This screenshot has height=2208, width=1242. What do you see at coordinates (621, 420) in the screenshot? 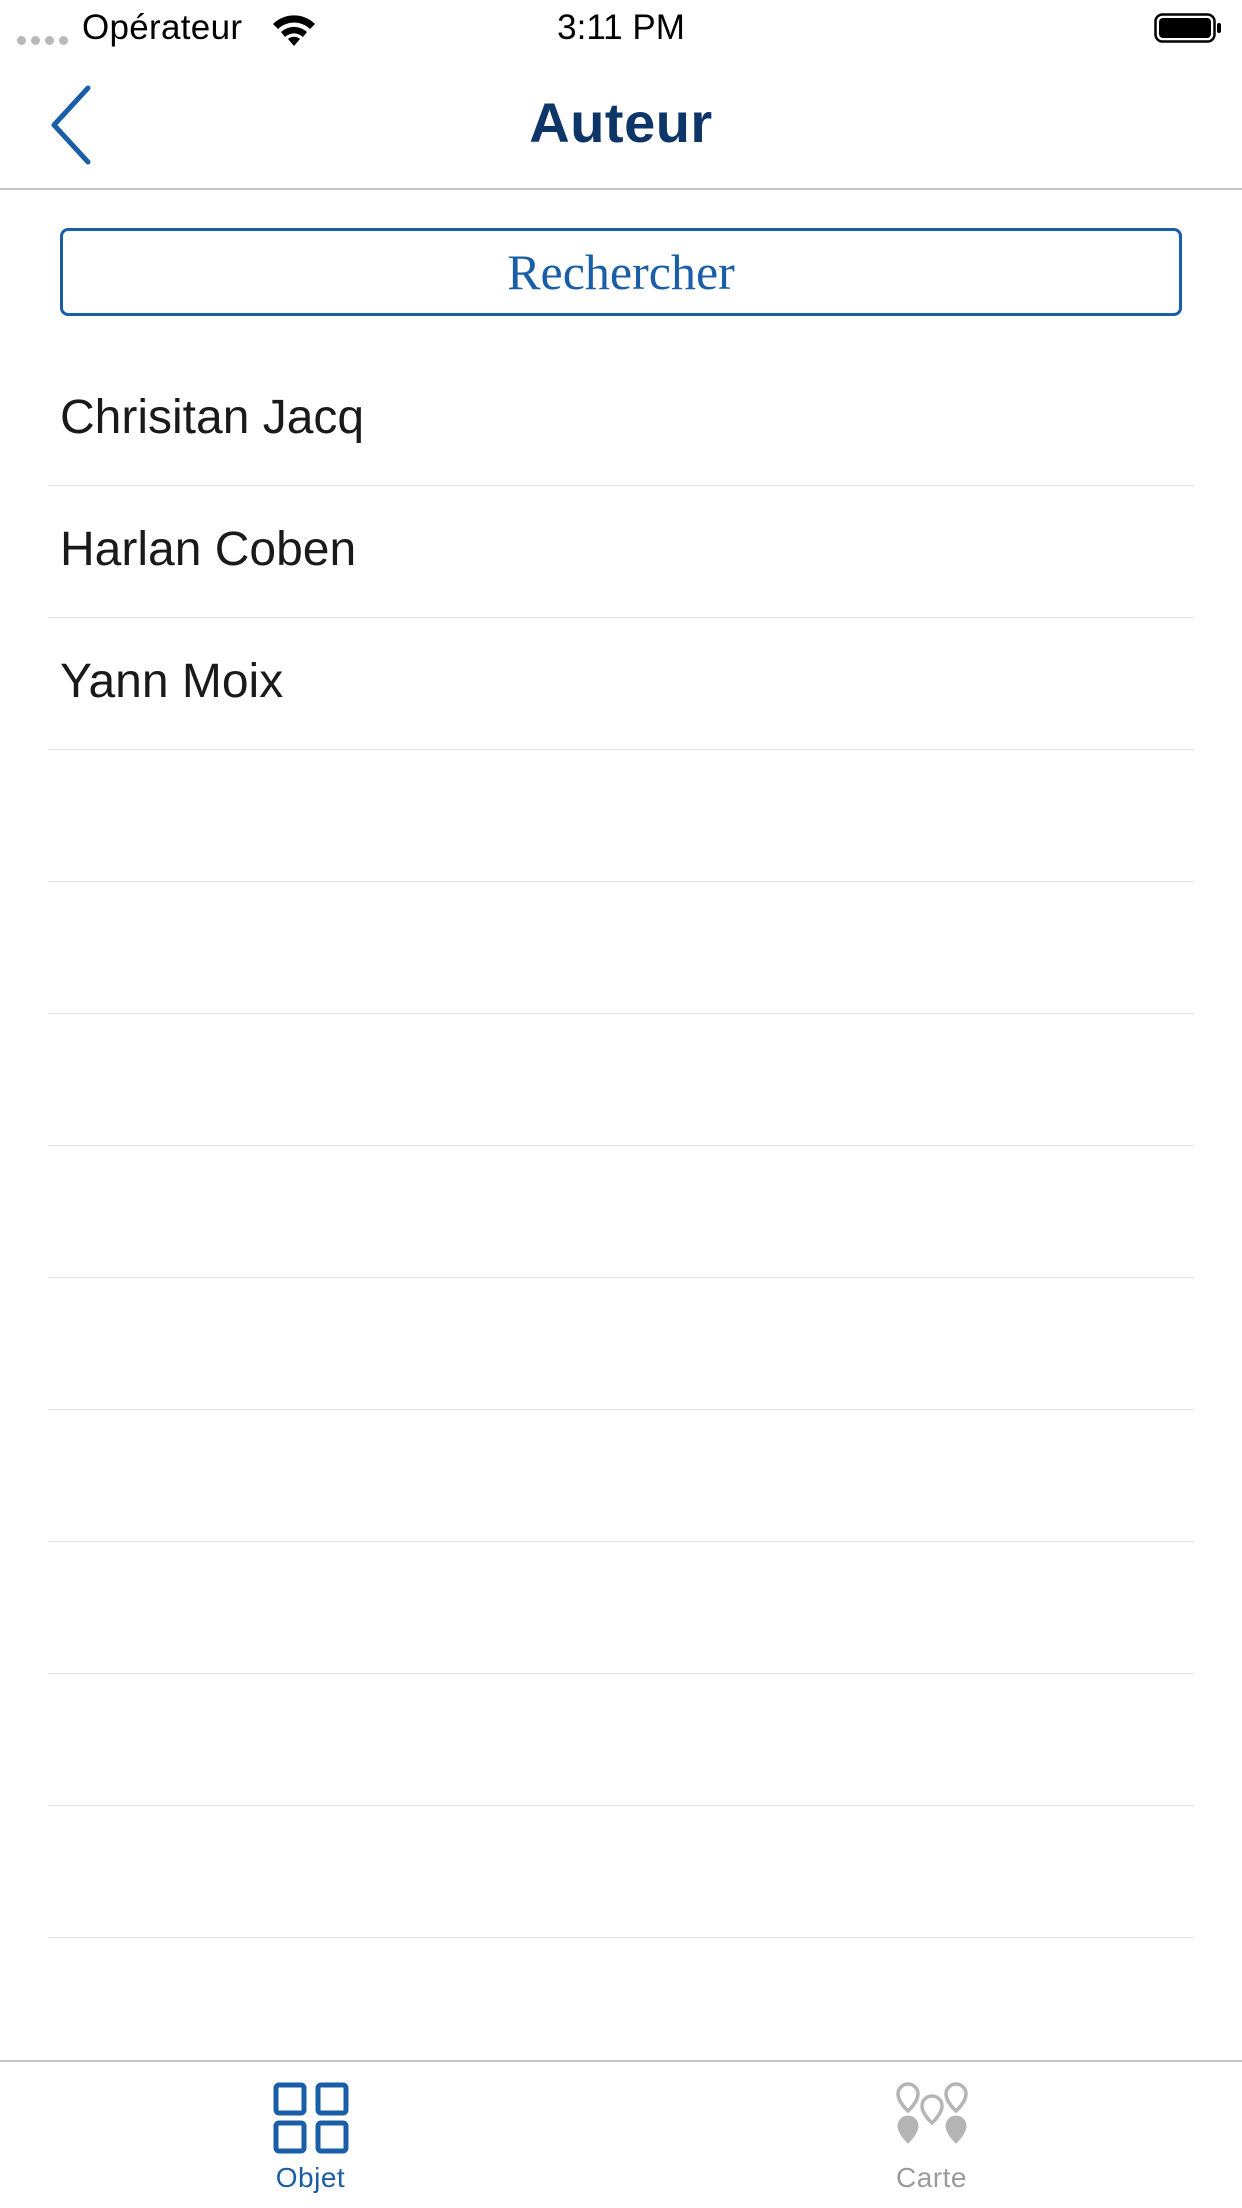
I see `list-item: Chrisitan Jacq` at bounding box center [621, 420].